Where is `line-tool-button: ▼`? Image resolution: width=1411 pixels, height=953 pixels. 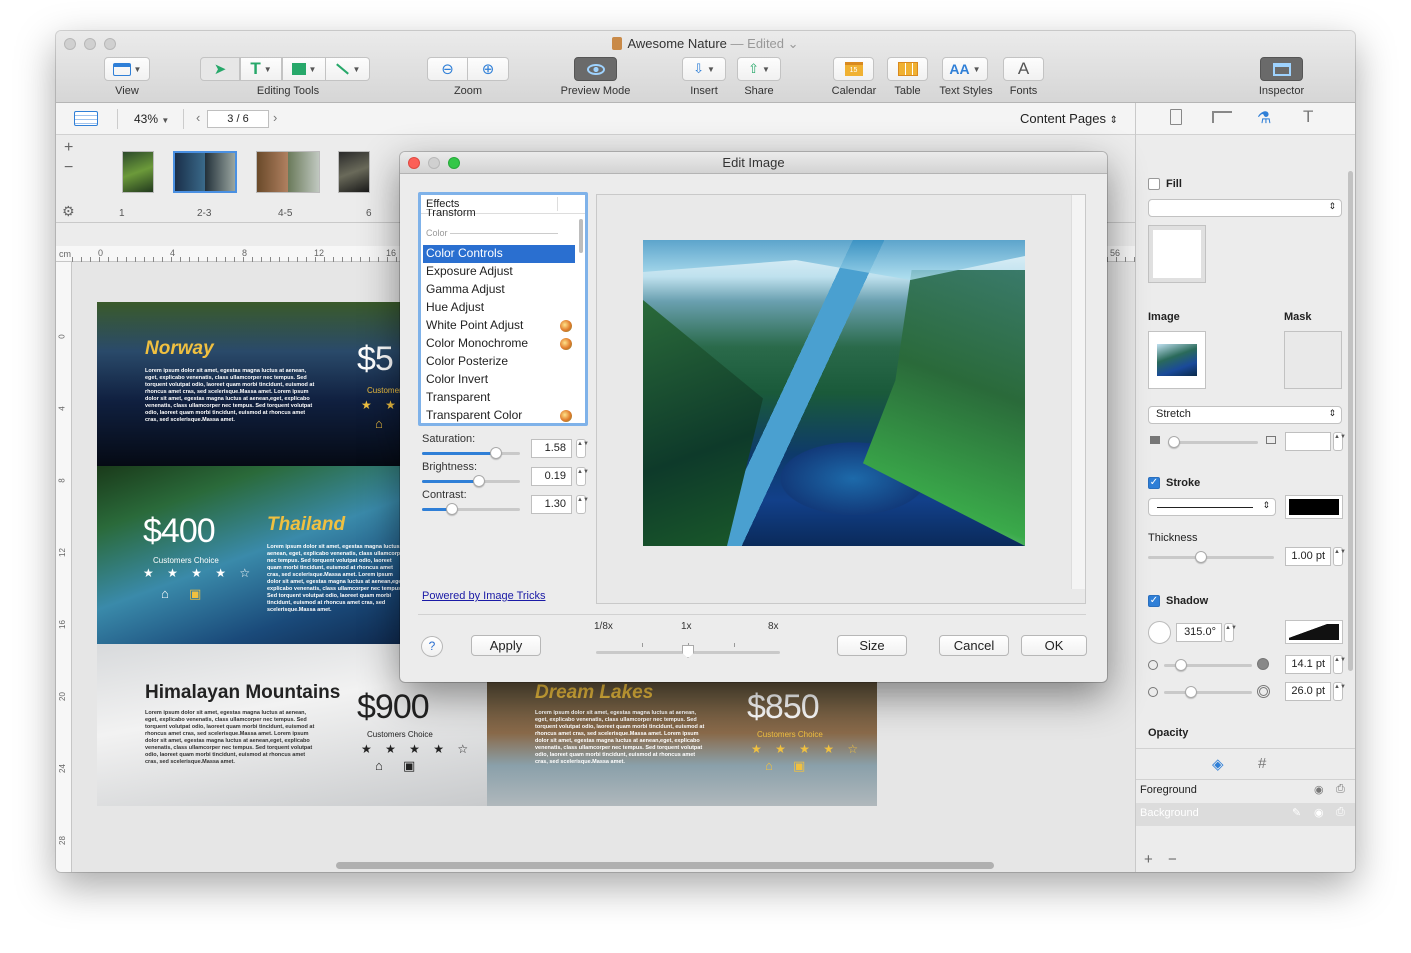
line-tool-button: ▼ is located at coordinates (348, 69).